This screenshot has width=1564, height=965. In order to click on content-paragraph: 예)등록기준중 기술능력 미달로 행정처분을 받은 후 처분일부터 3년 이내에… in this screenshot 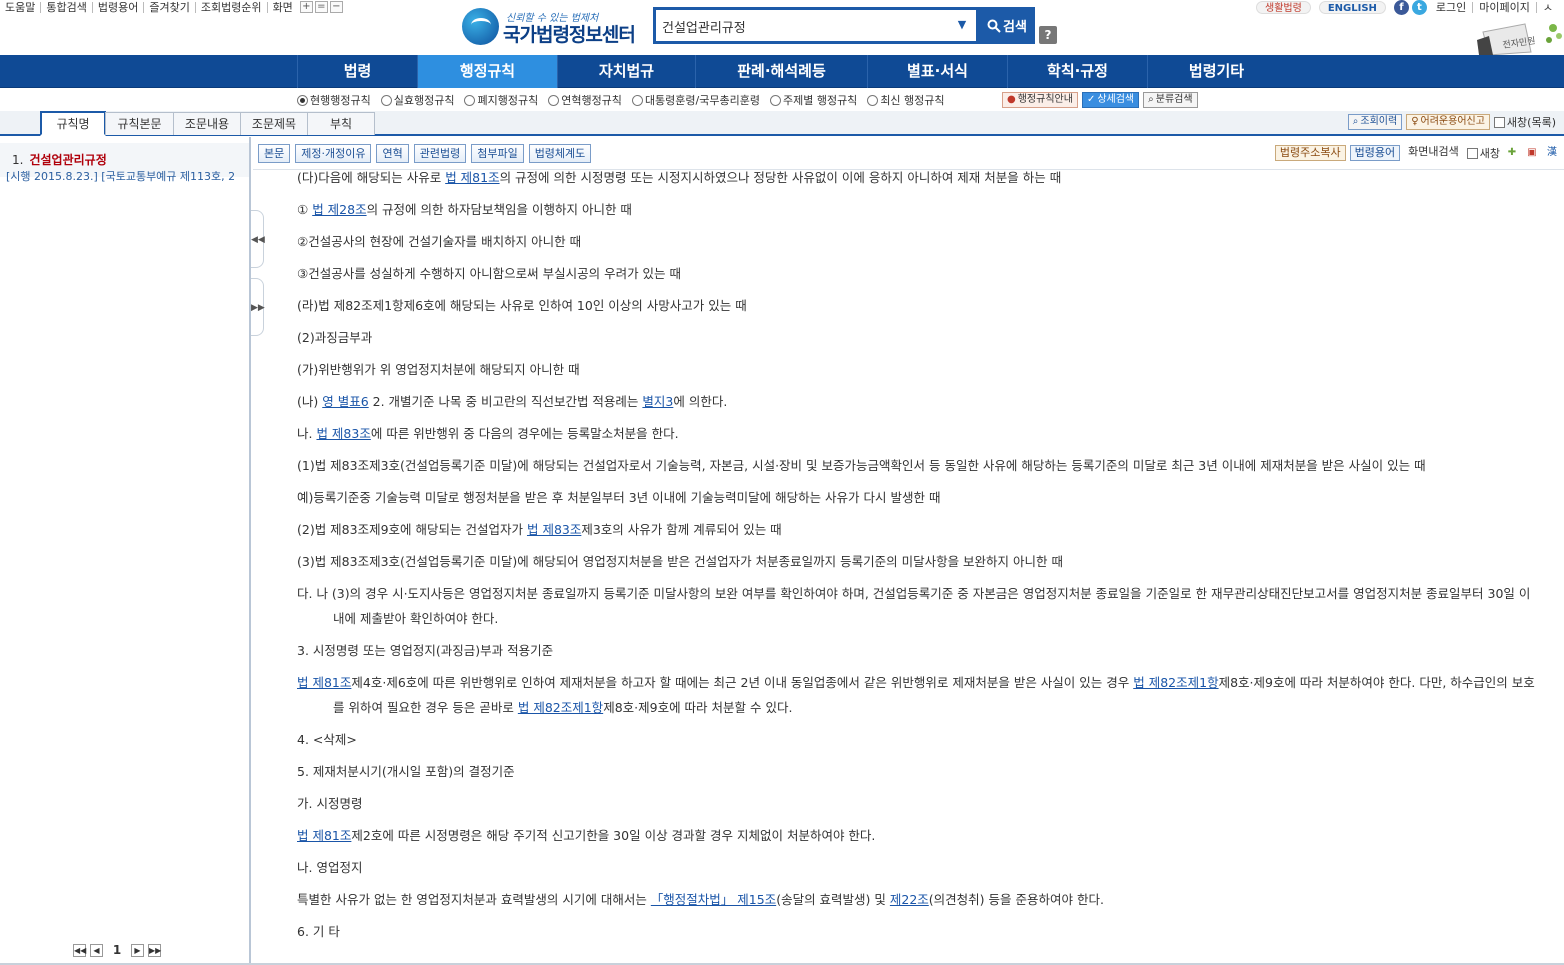, I will do `click(917, 497)`.